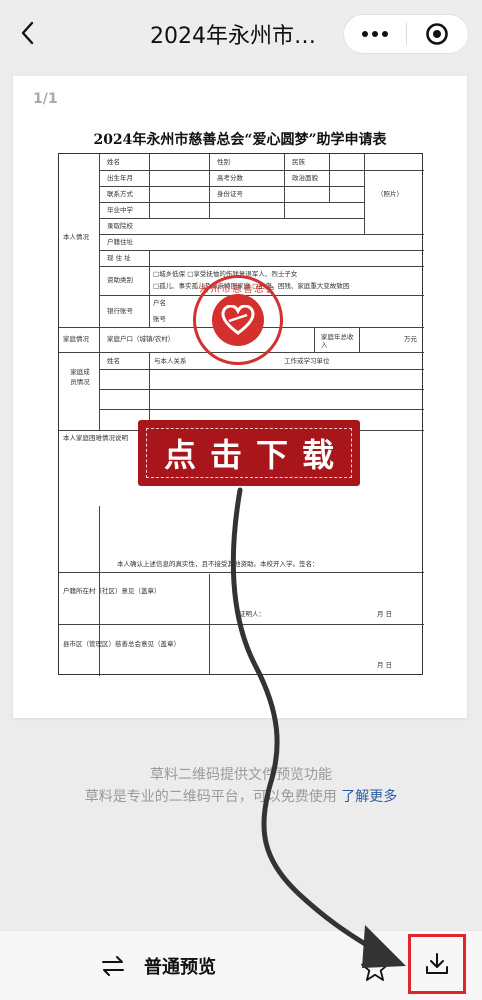 Image resolution: width=482 pixels, height=1000 pixels. What do you see at coordinates (120, 210) in the screenshot?
I see `label-grad-school: 毕业中学` at bounding box center [120, 210].